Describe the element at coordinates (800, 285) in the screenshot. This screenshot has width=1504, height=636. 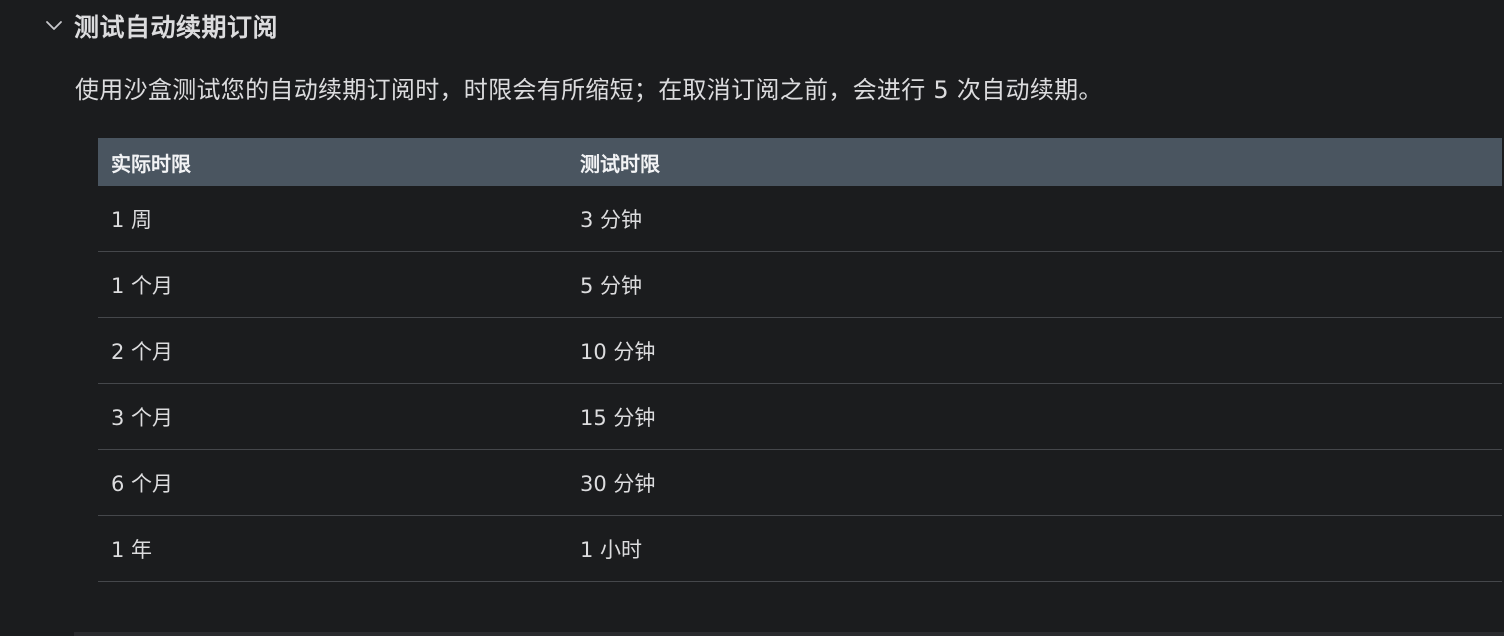
I see `table-row: 1 个月 5 分钟` at that location.